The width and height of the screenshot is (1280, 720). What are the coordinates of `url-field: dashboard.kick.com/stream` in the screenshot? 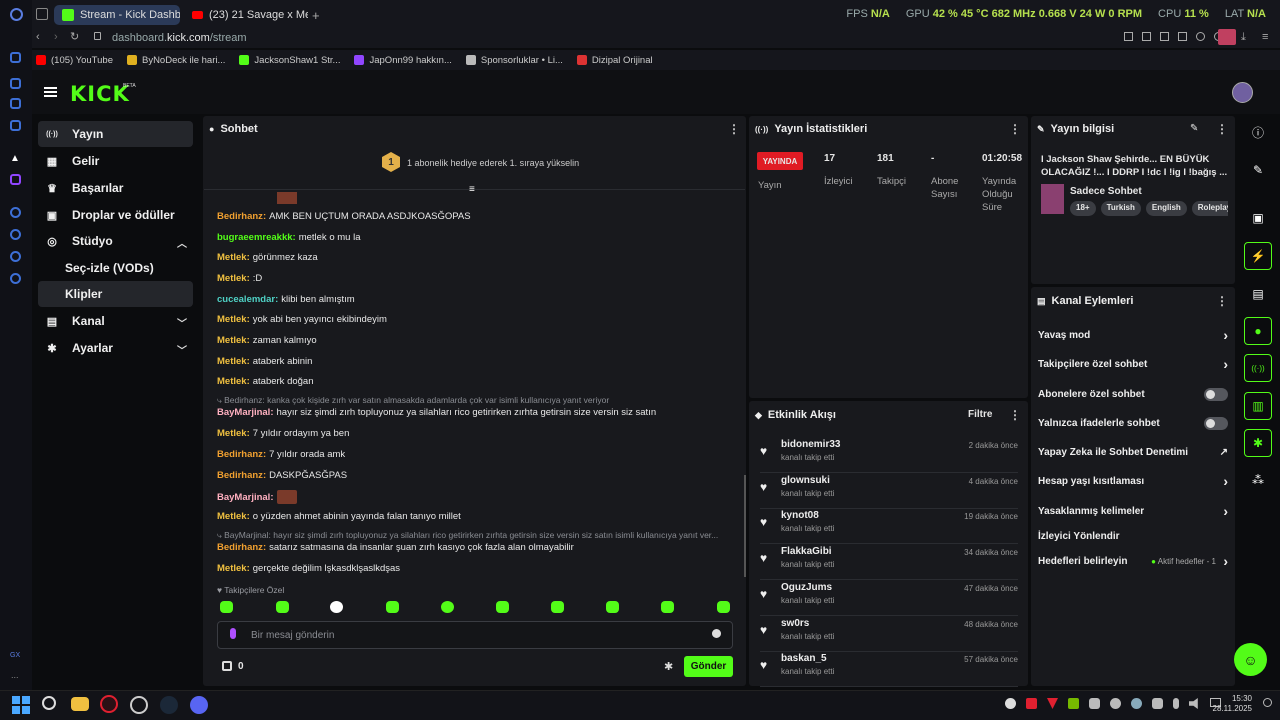 It's located at (179, 38).